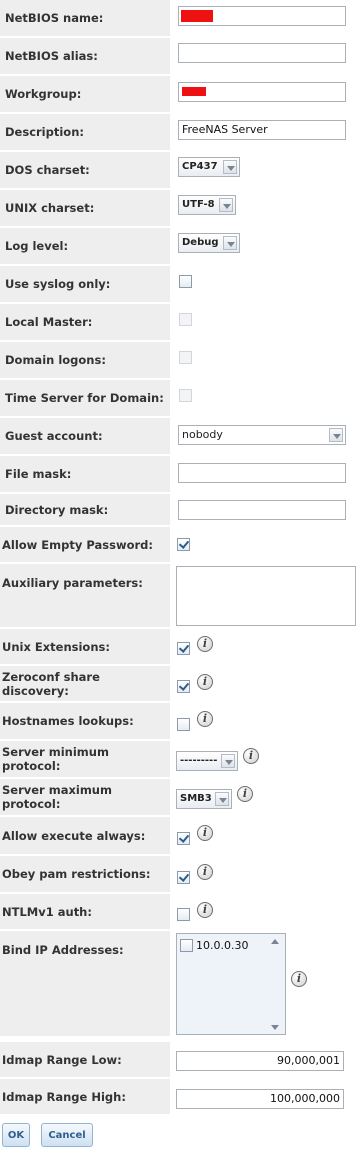 This screenshot has width=356, height=1164. I want to click on cancel-button: Cancel, so click(67, 1135).